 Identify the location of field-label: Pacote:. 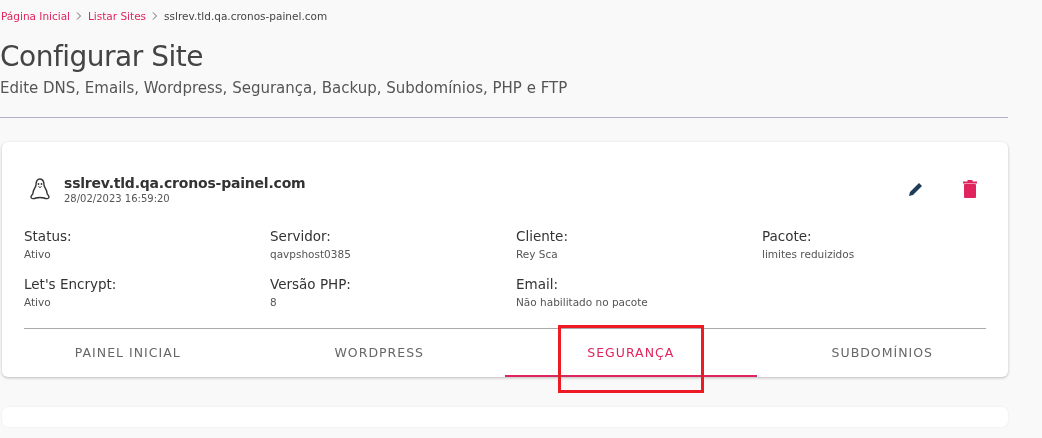
(787, 236).